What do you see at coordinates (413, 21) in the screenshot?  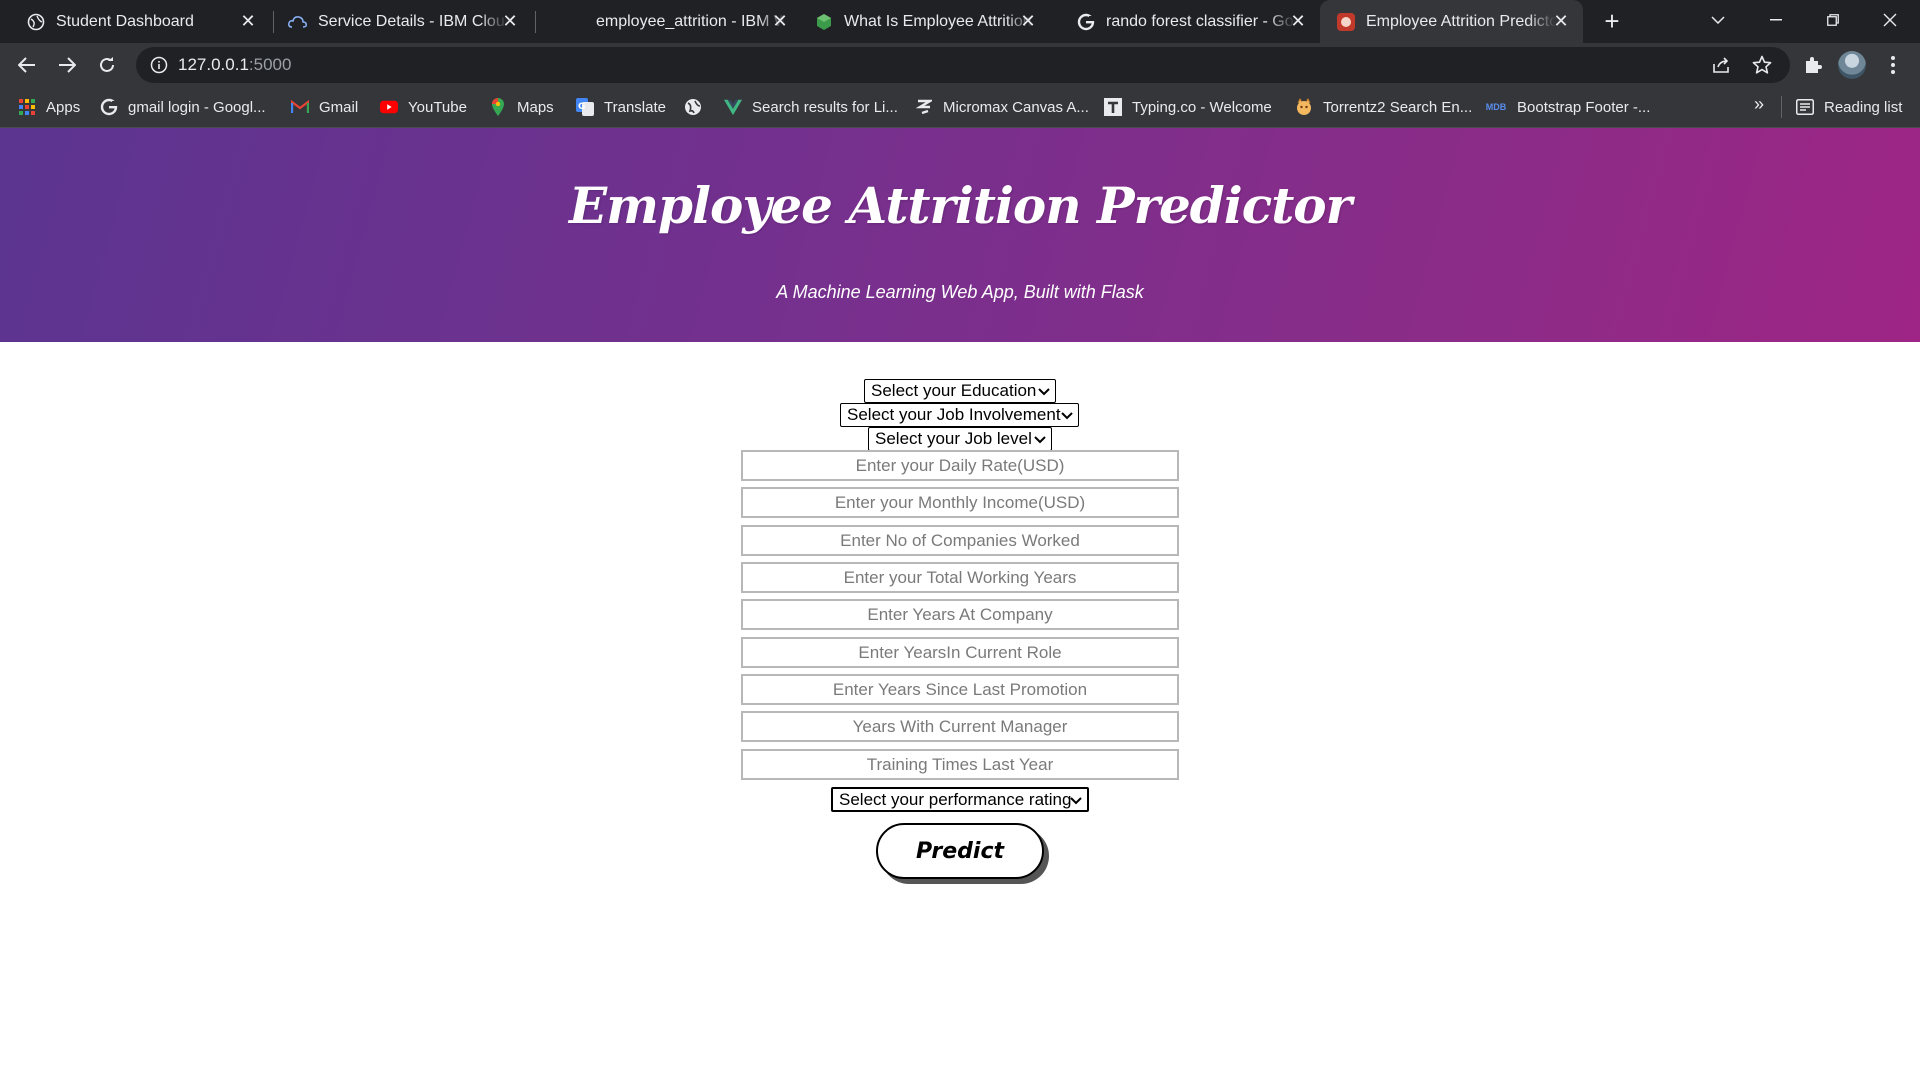 I see `tab-title: Service Details - IBM Cloud` at bounding box center [413, 21].